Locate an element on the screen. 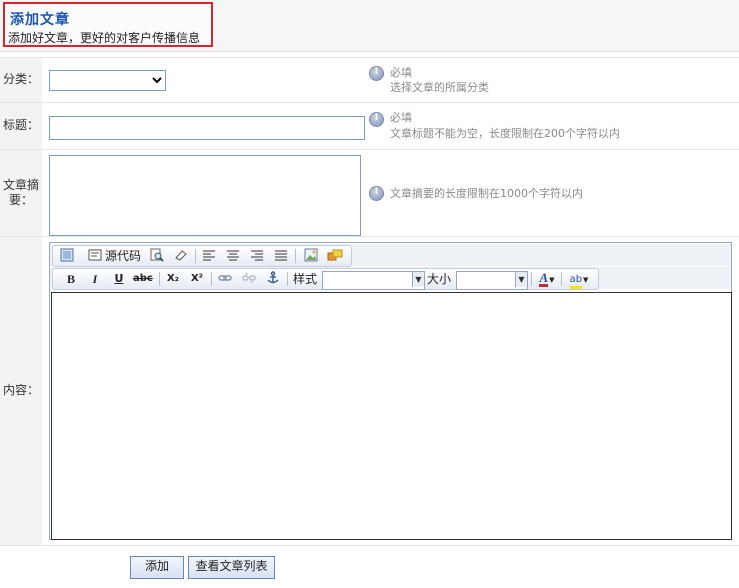 The image size is (739, 588). unlink-icon is located at coordinates (249, 279).